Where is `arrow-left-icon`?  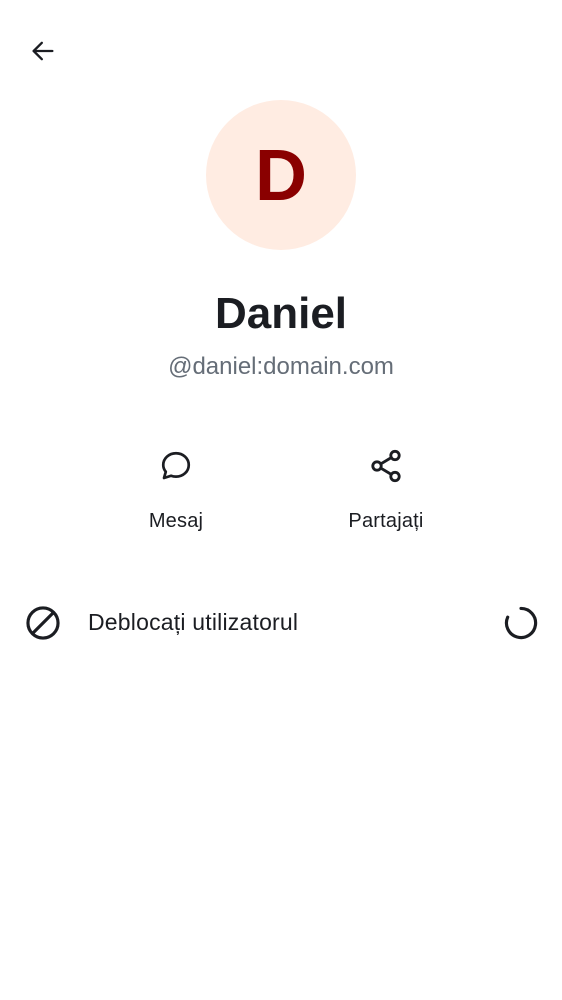
arrow-left-icon is located at coordinates (43, 51).